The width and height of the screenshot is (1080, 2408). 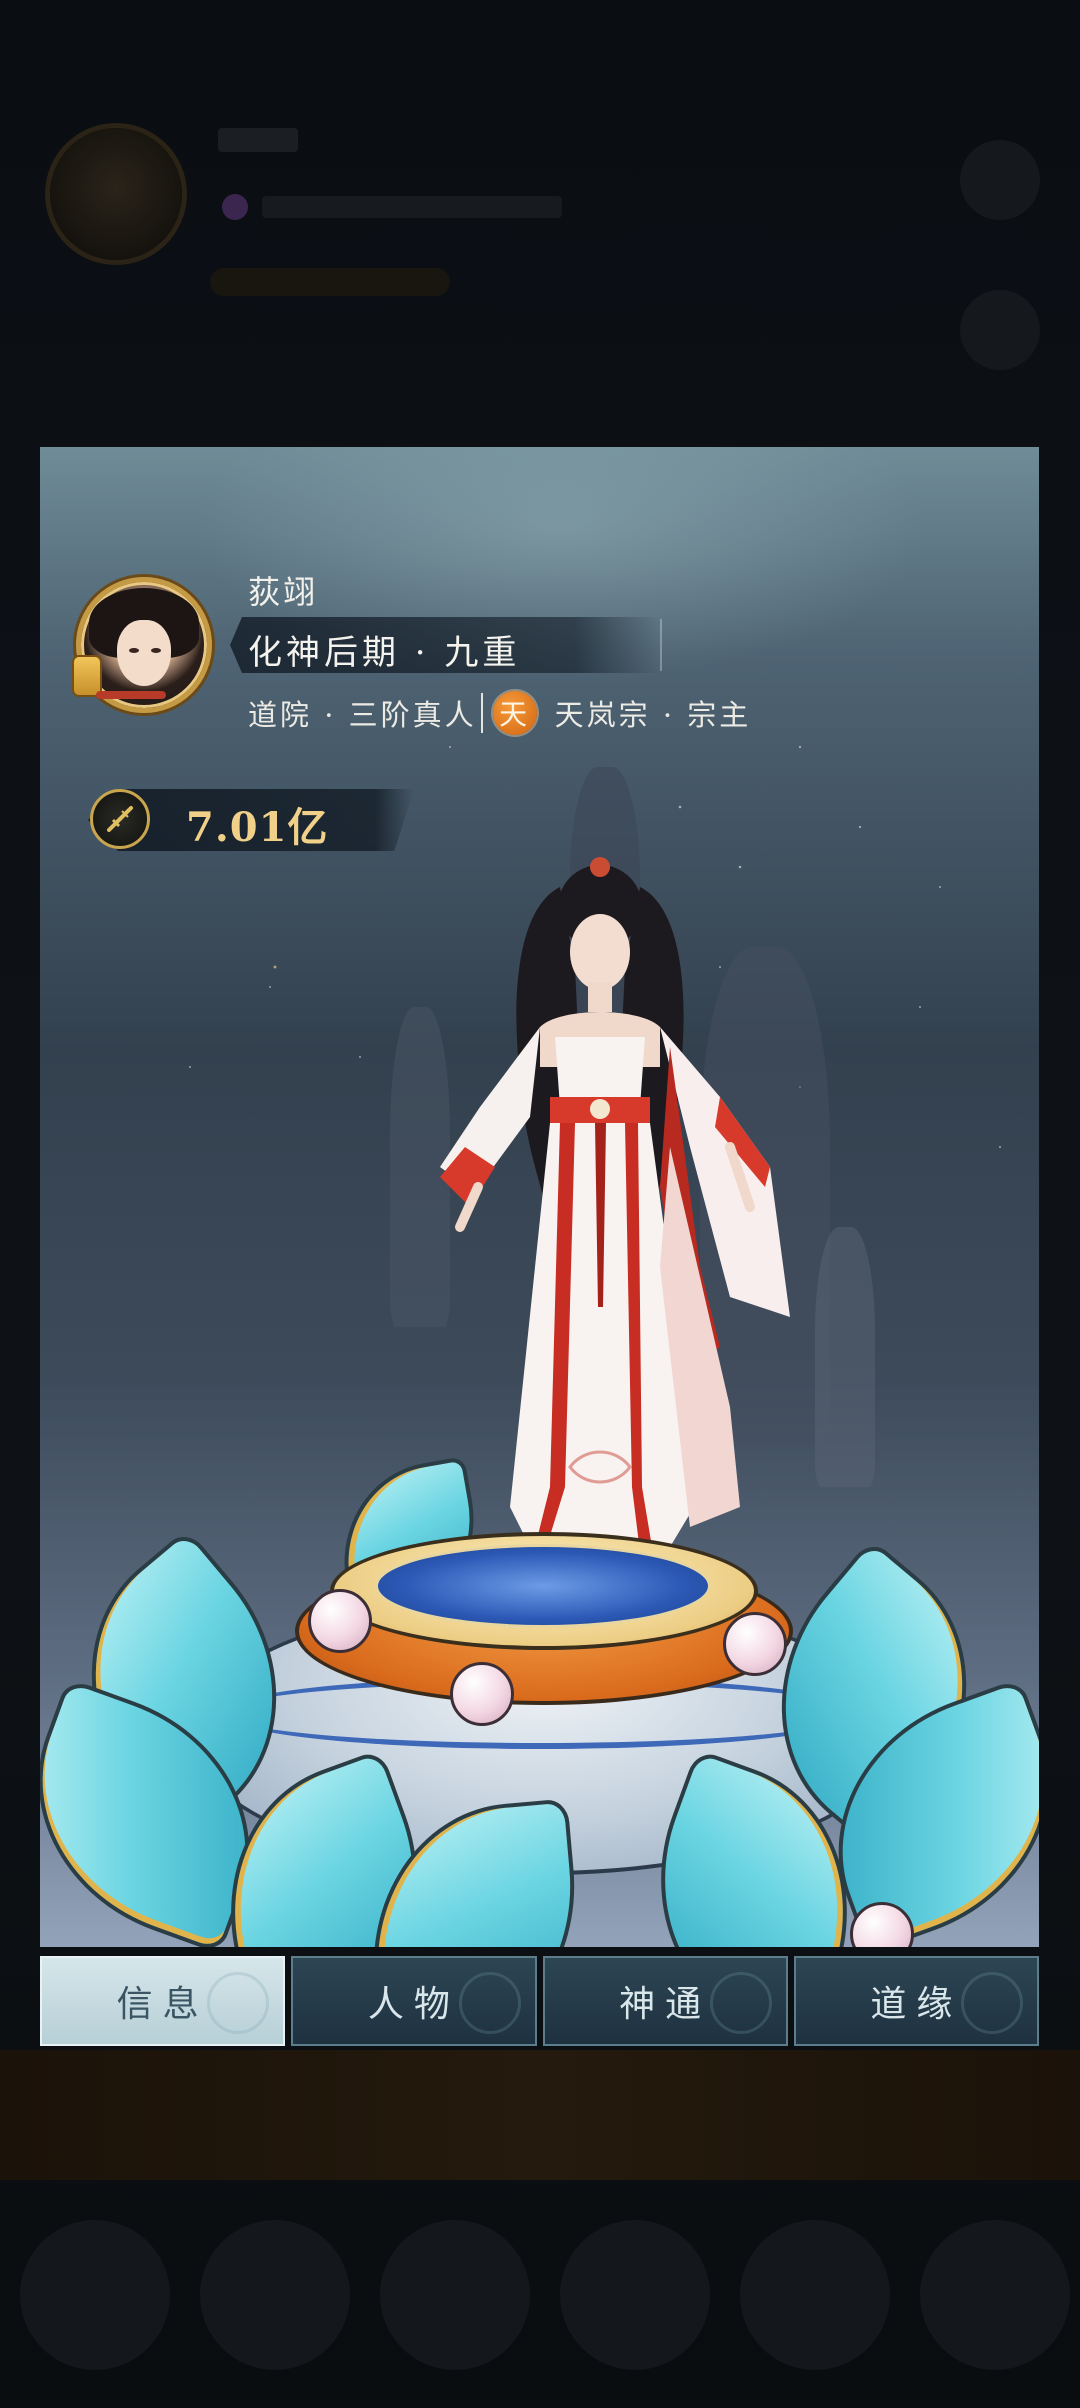 What do you see at coordinates (257, 827) in the screenshot?
I see `combat-power-value: 7.01亿` at bounding box center [257, 827].